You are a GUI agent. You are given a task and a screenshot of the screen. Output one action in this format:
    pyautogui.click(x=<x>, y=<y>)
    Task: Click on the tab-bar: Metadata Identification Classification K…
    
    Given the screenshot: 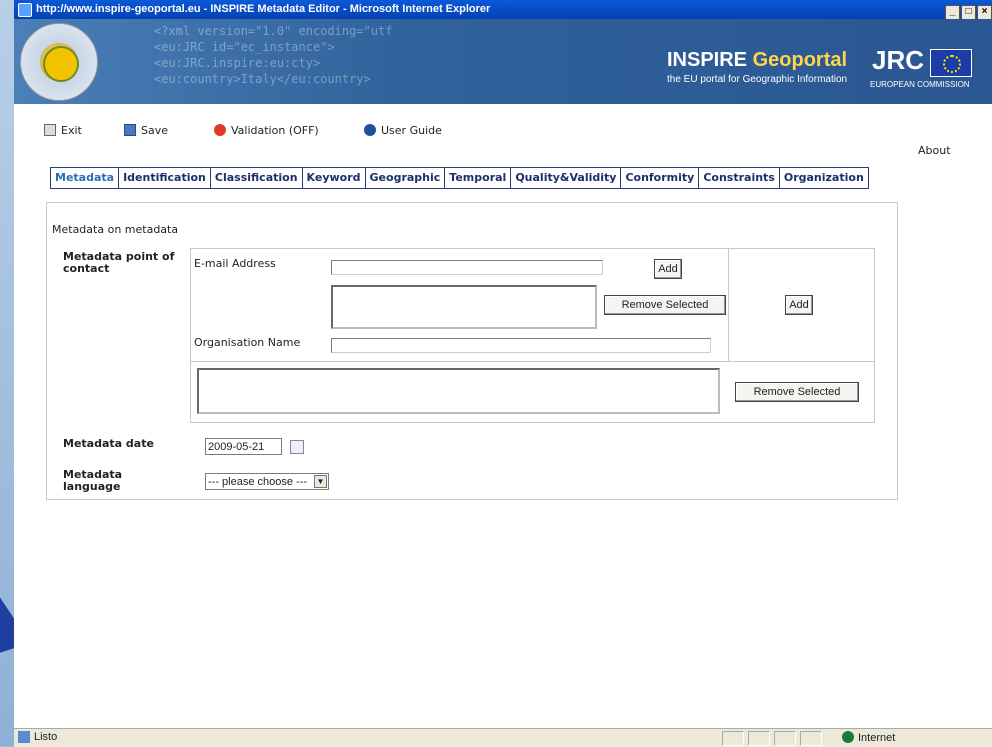 What is the action you would take?
    pyautogui.click(x=459, y=178)
    